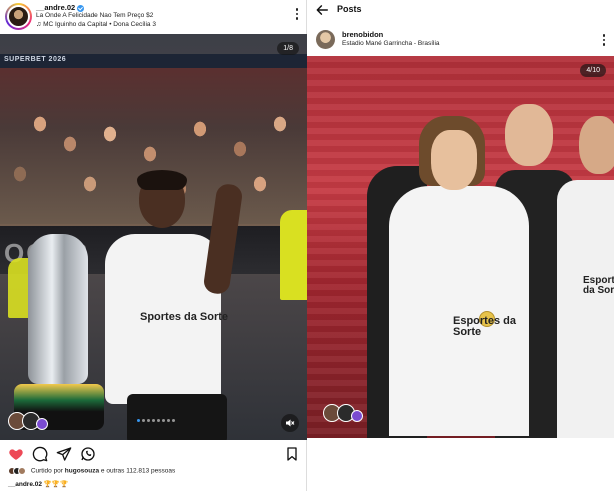 The height and width of the screenshot is (491, 614). What do you see at coordinates (184, 317) in the screenshot?
I see `shirt-sponsor-text: Sportes da Sorte` at bounding box center [184, 317].